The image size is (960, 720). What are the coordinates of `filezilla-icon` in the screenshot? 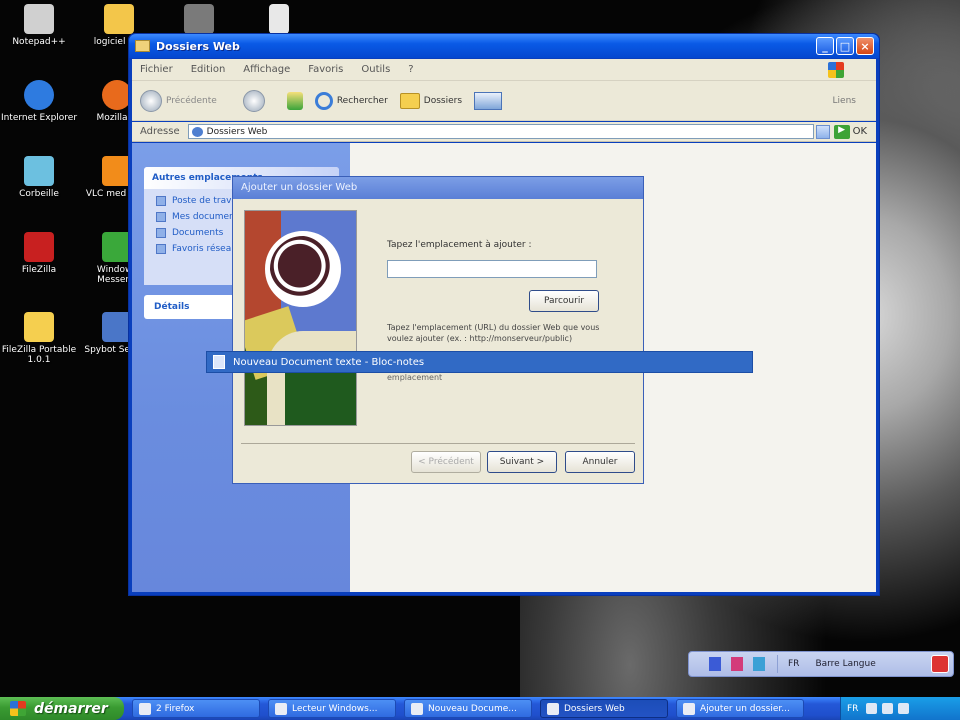 It's located at (39, 247).